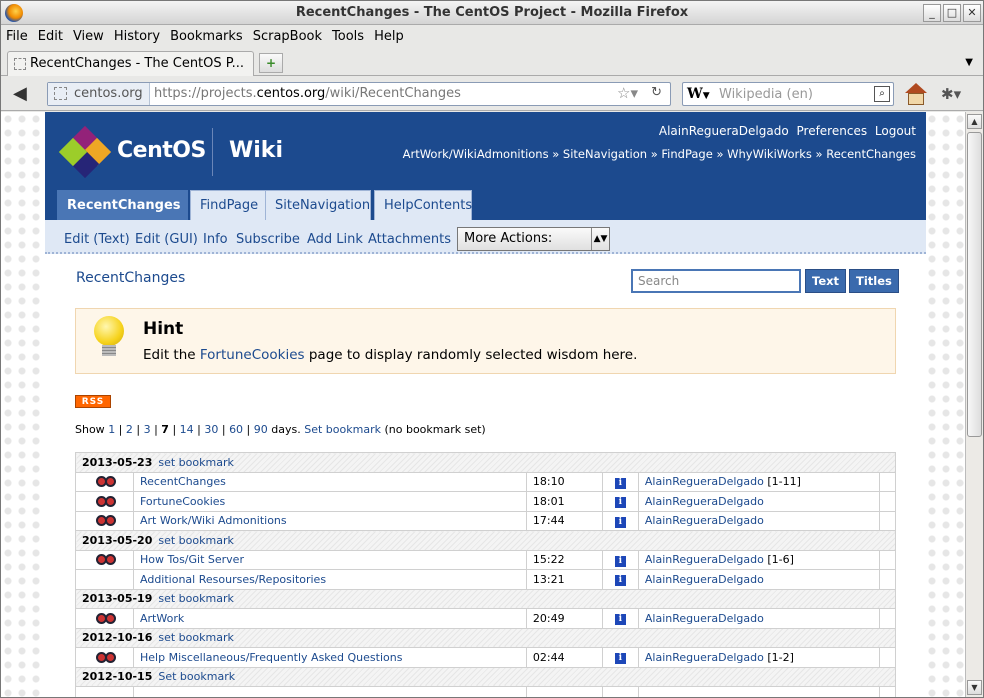  I want to click on page-link: Art Work/Wiki Admonitions, so click(213, 520).